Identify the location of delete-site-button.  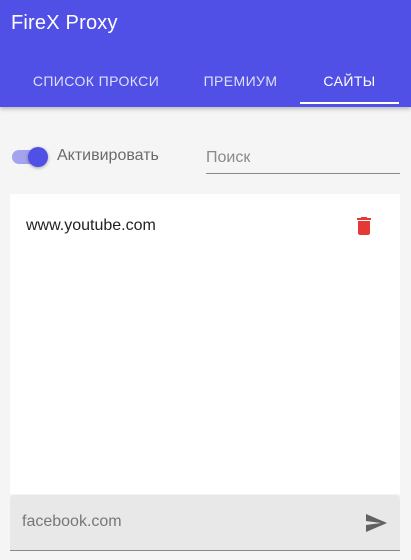
(364, 226).